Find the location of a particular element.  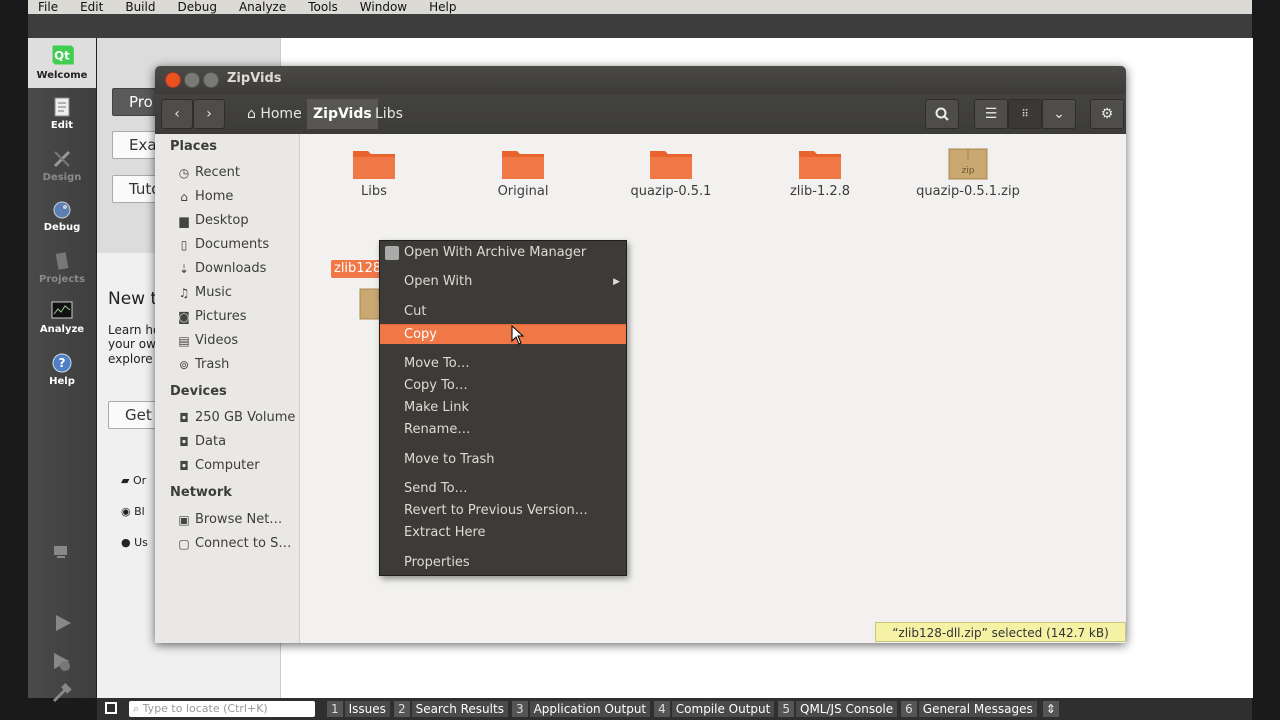

close-icon is located at coordinates (173, 80).